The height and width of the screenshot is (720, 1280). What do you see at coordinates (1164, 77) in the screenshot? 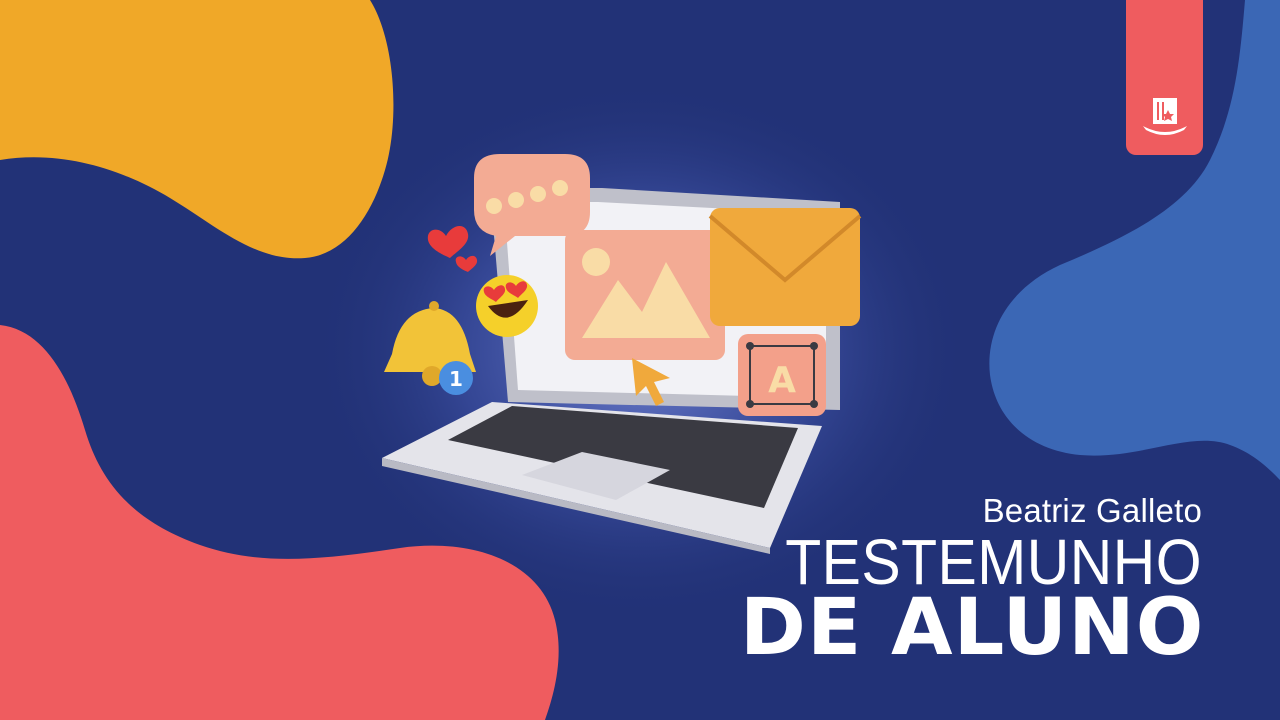
I see `brand-badge` at bounding box center [1164, 77].